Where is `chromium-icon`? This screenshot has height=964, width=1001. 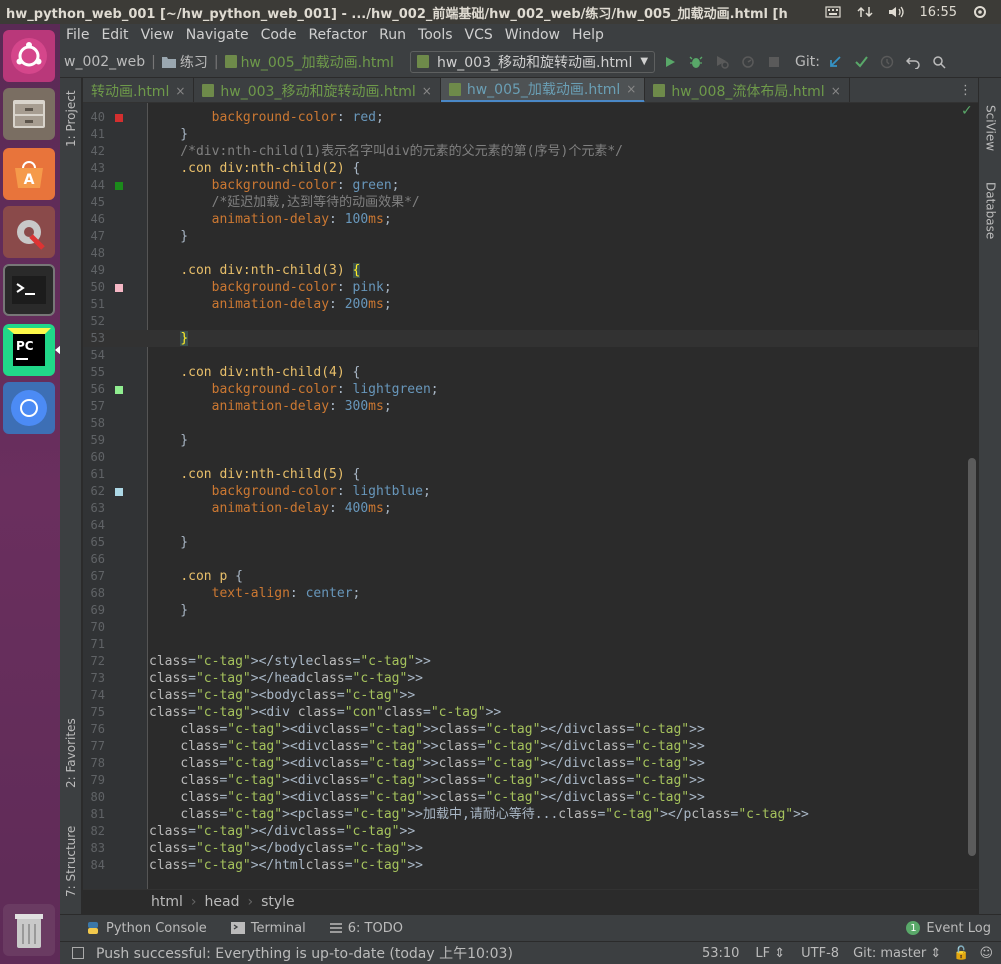 chromium-icon is located at coordinates (29, 408).